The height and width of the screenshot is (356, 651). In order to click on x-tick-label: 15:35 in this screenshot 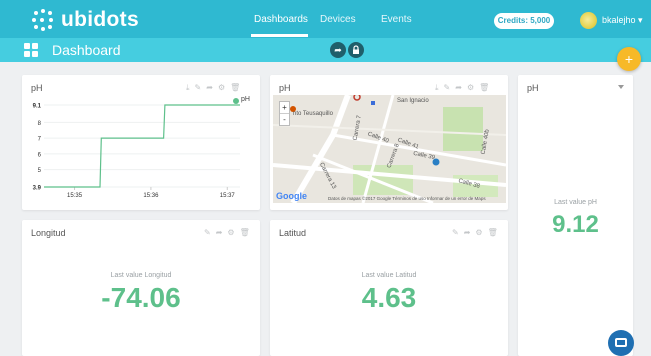, I will do `click(75, 196)`.